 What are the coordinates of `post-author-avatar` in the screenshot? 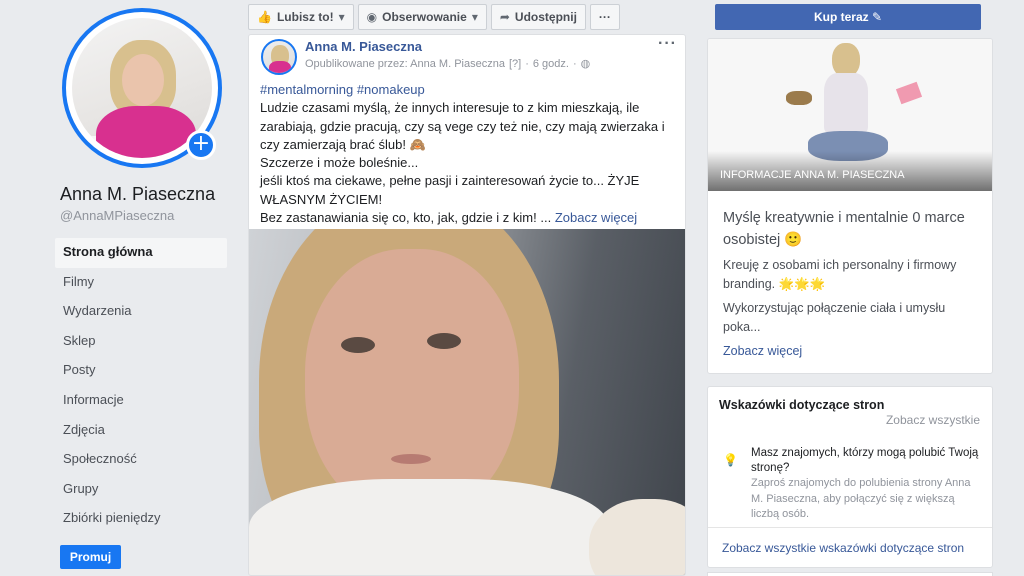 It's located at (279, 57).